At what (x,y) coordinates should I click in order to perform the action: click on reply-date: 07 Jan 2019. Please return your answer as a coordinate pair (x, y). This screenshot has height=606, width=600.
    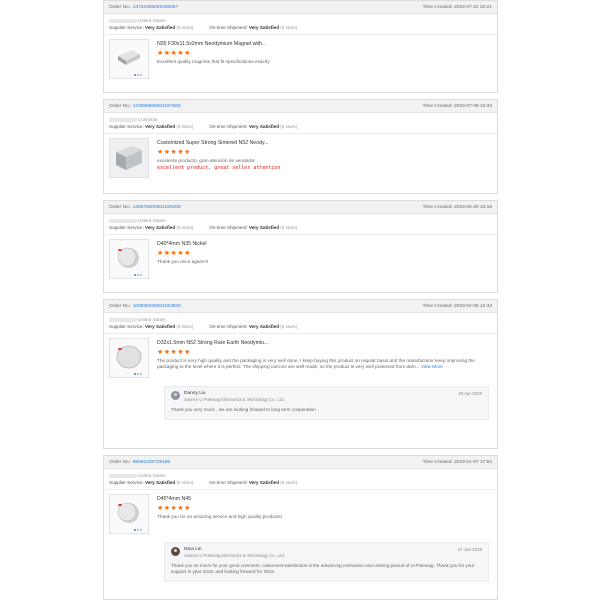
    Looking at the image, I should click on (469, 549).